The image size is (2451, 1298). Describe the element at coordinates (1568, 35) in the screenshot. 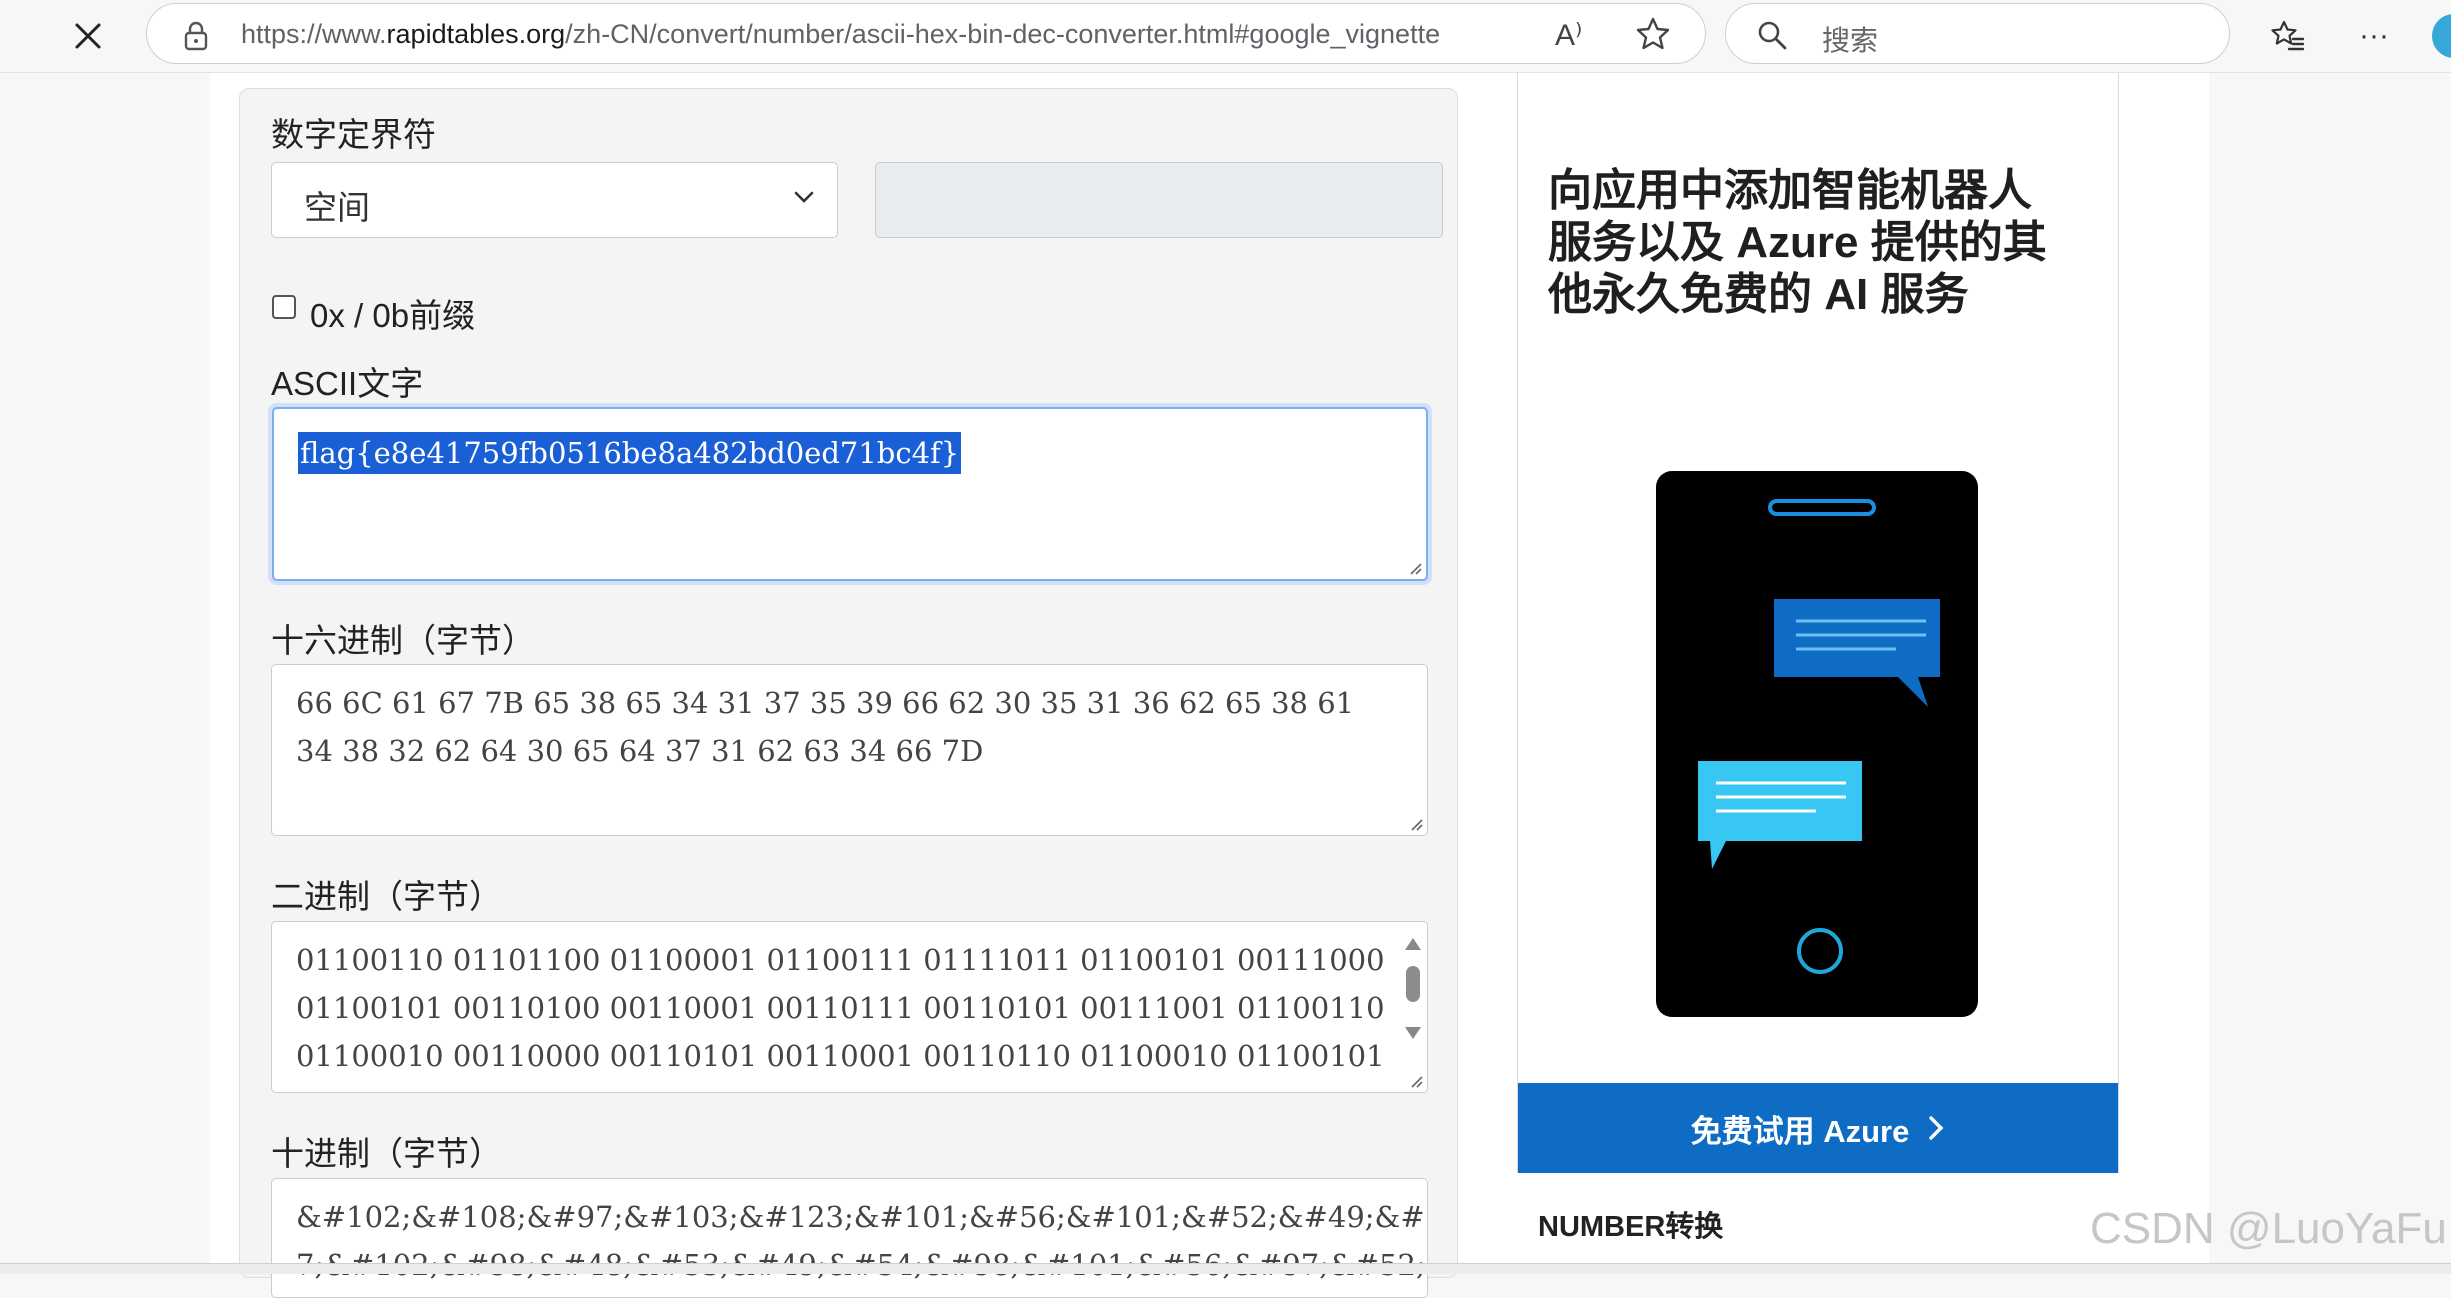

I see `read-aloud-icon: A⁾` at that location.